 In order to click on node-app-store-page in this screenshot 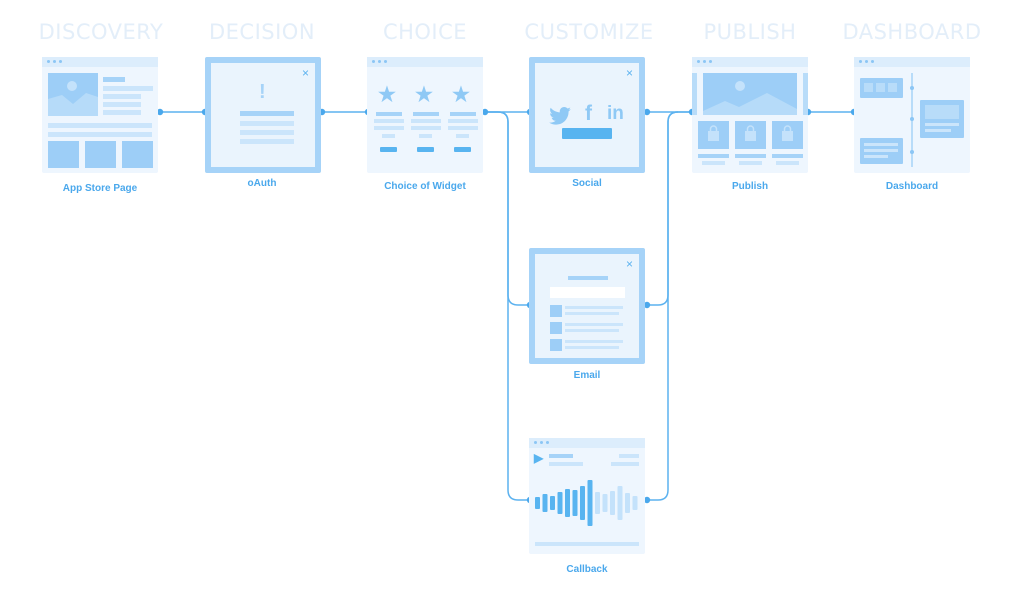, I will do `click(100, 115)`.